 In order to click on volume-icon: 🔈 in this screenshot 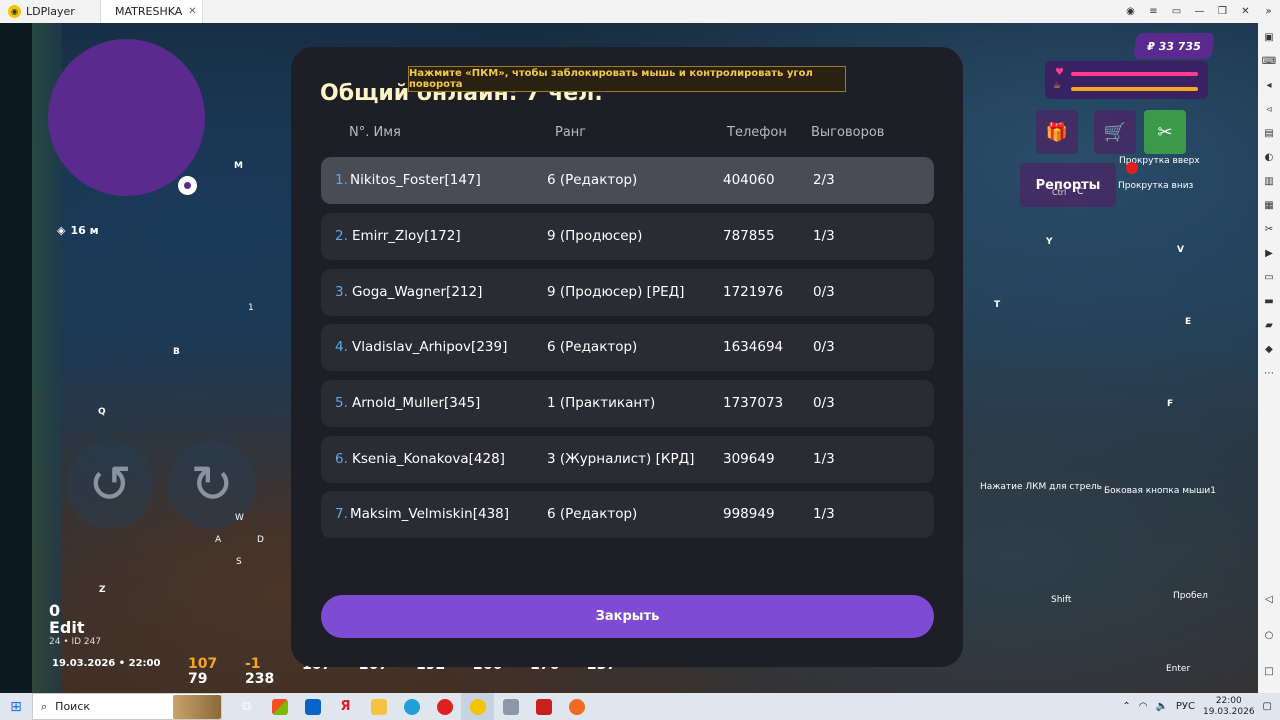, I will do `click(1161, 706)`.